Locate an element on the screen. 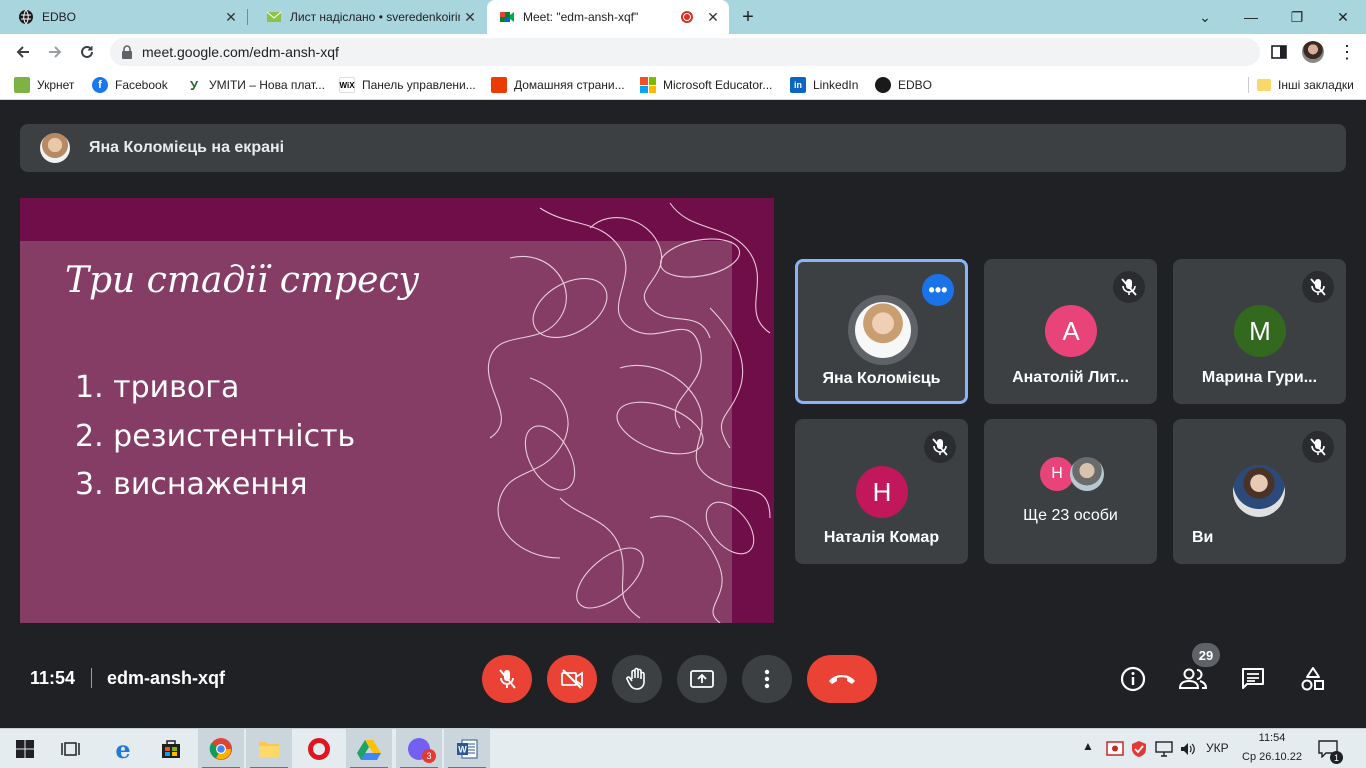 This screenshot has width=1366, height=768. taskbar-opera is located at coordinates (319, 748).